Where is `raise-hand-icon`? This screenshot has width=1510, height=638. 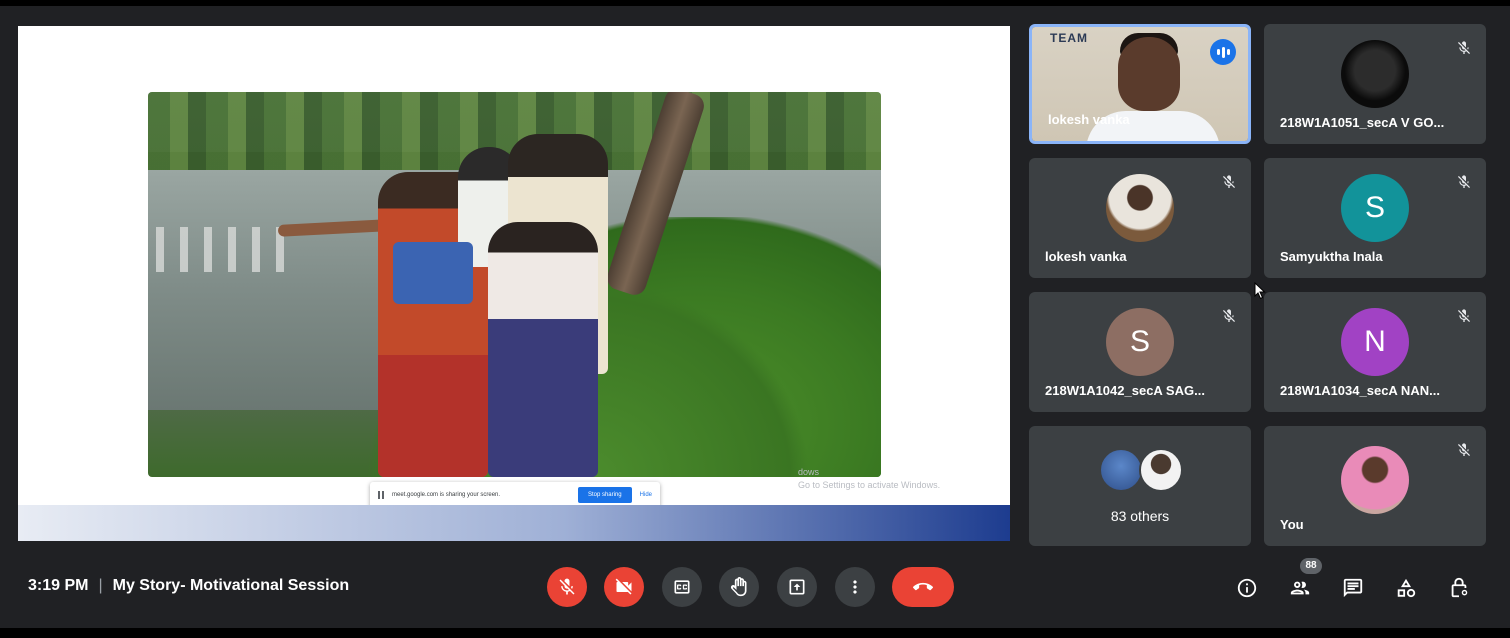
raise-hand-icon is located at coordinates (738, 587).